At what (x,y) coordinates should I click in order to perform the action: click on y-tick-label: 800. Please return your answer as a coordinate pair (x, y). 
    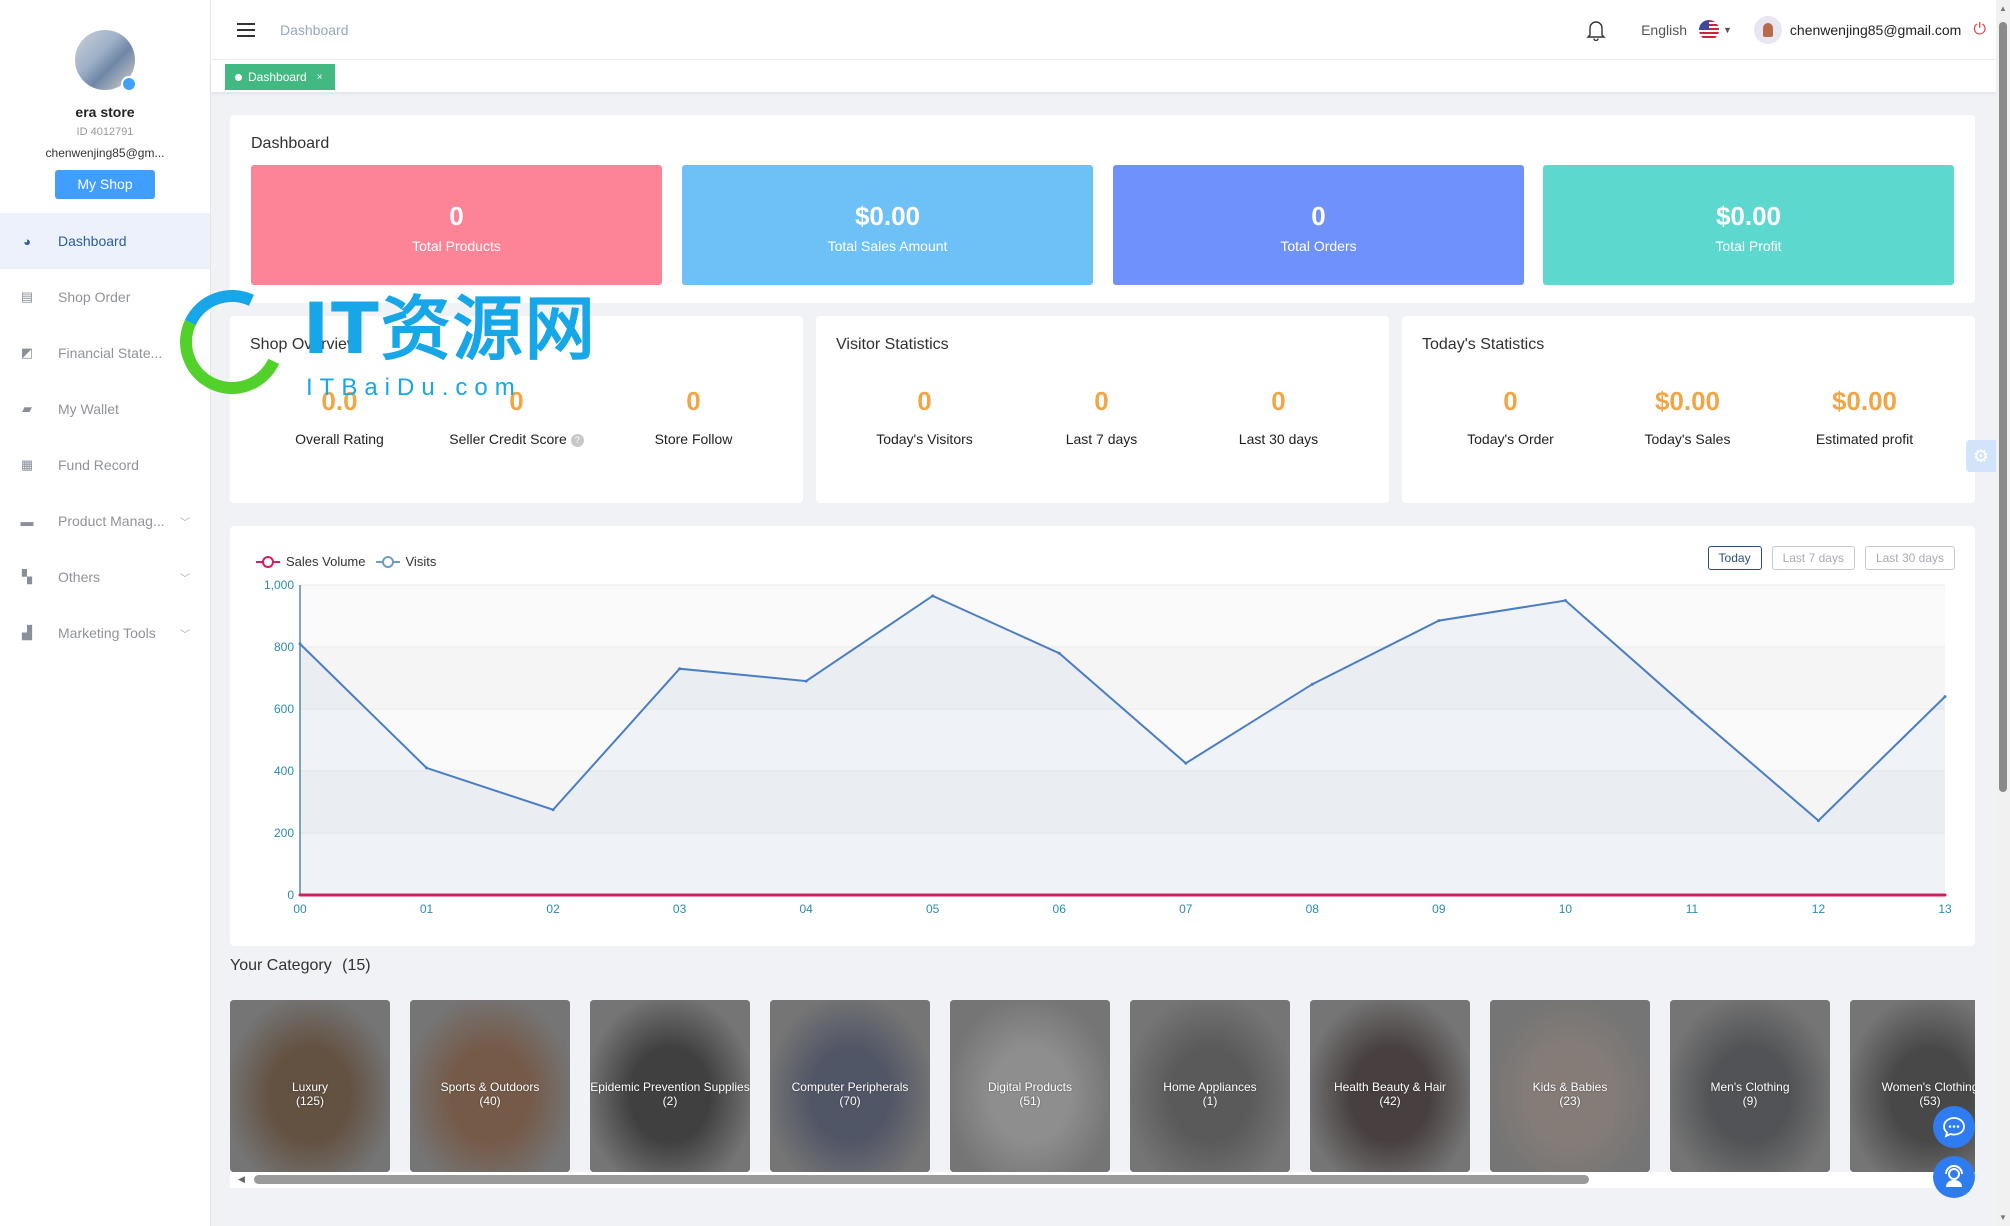
    Looking at the image, I should click on (284, 647).